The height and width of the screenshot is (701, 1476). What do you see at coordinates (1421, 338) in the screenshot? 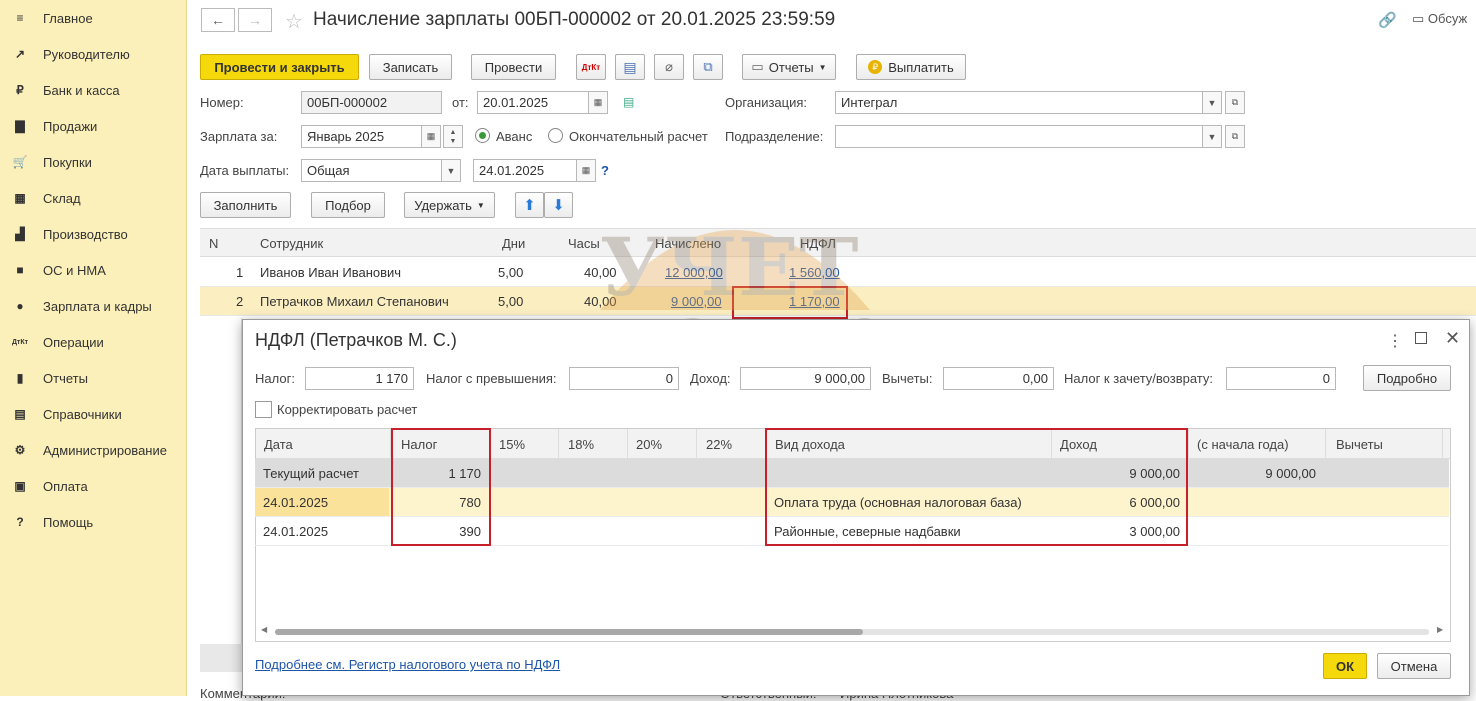
I see `maximize-icon` at bounding box center [1421, 338].